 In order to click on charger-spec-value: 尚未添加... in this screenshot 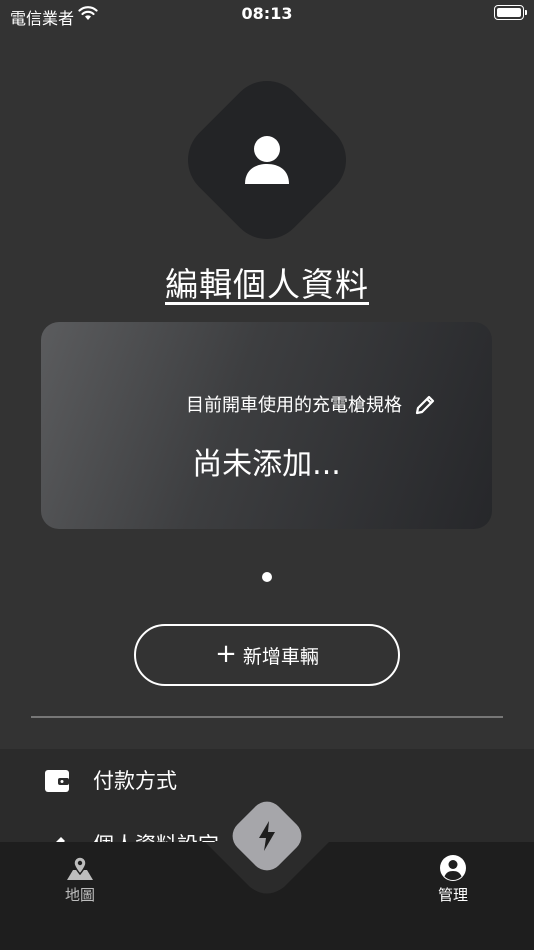, I will do `click(266, 464)`.